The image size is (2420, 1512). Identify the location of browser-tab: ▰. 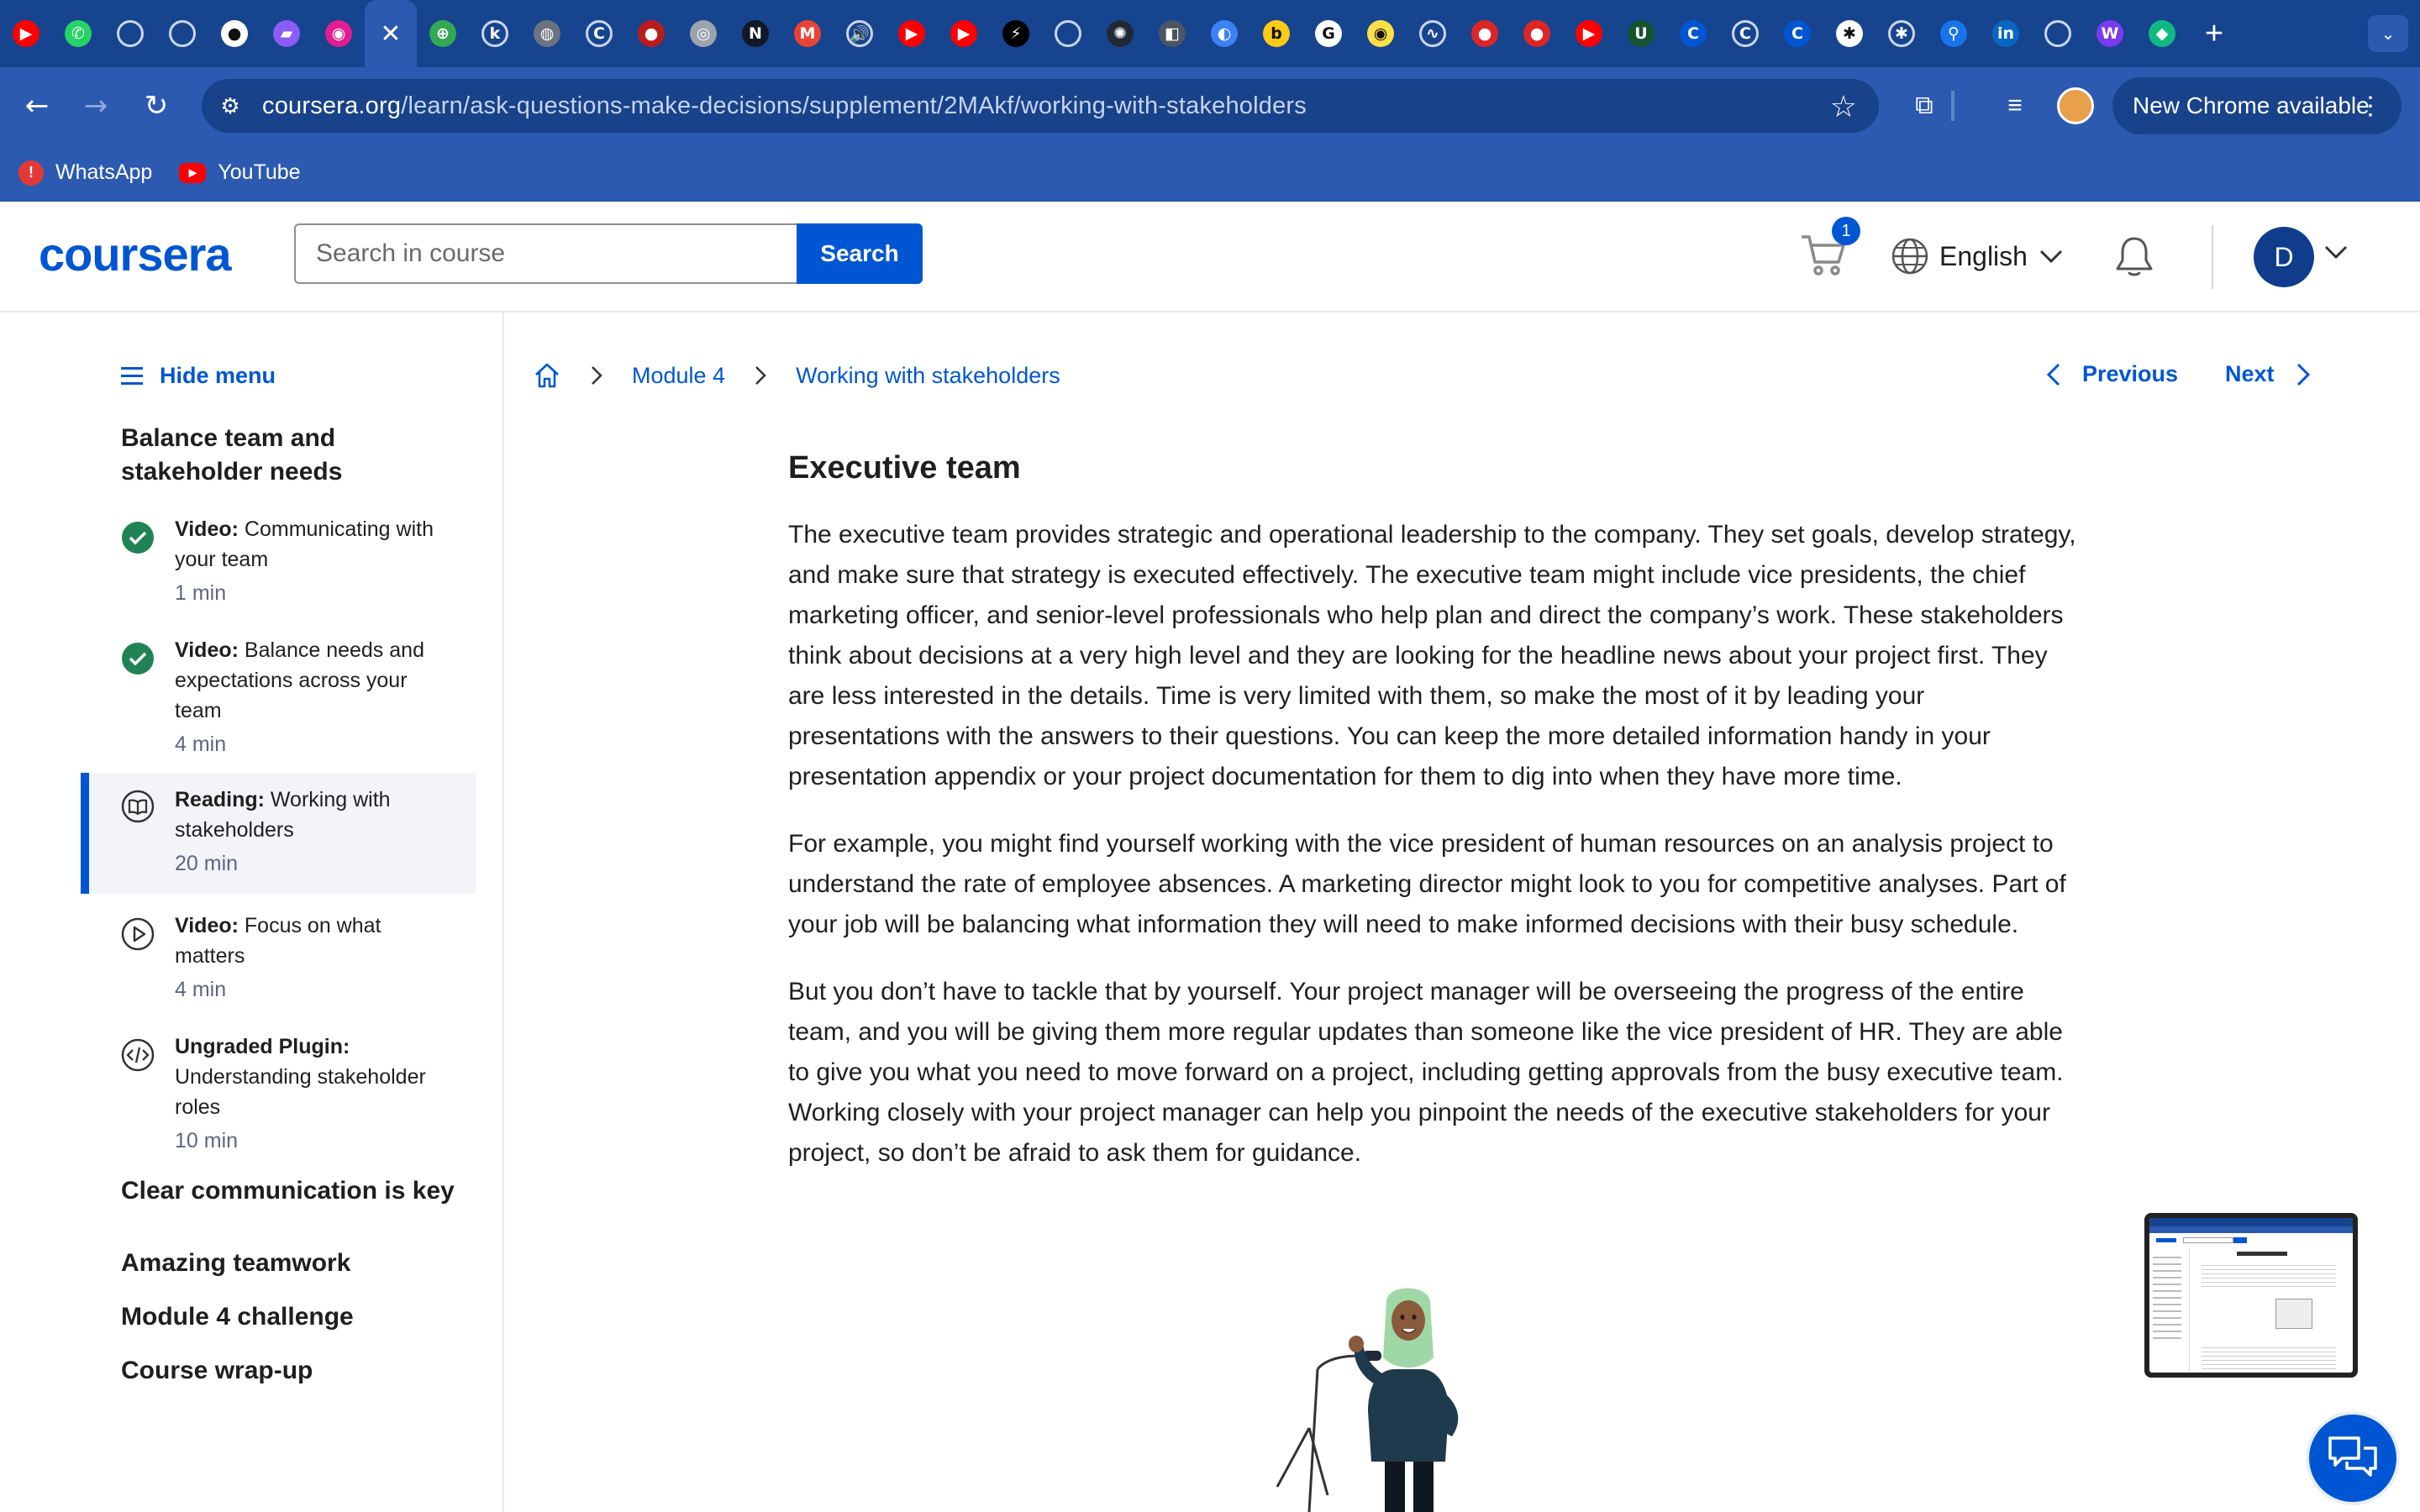
(286, 33).